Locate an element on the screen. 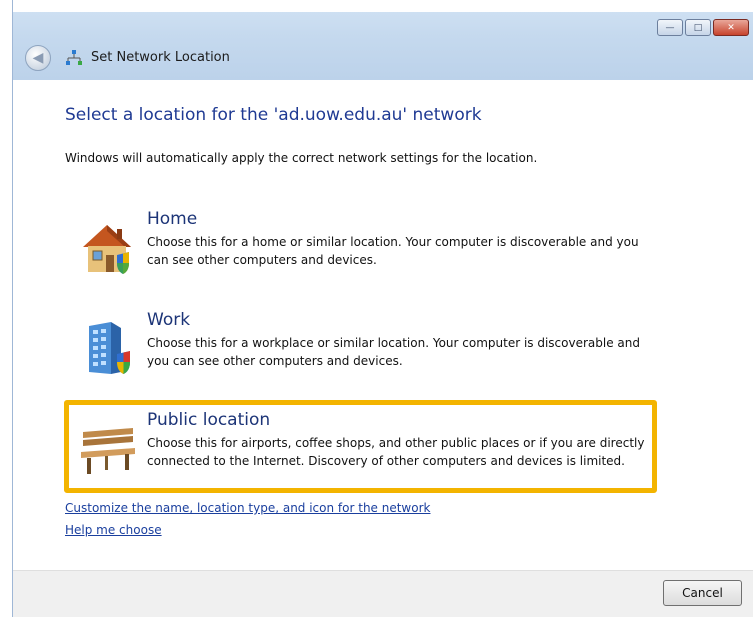 This screenshot has width=753, height=617. window-title: Set Network Location is located at coordinates (160, 57).